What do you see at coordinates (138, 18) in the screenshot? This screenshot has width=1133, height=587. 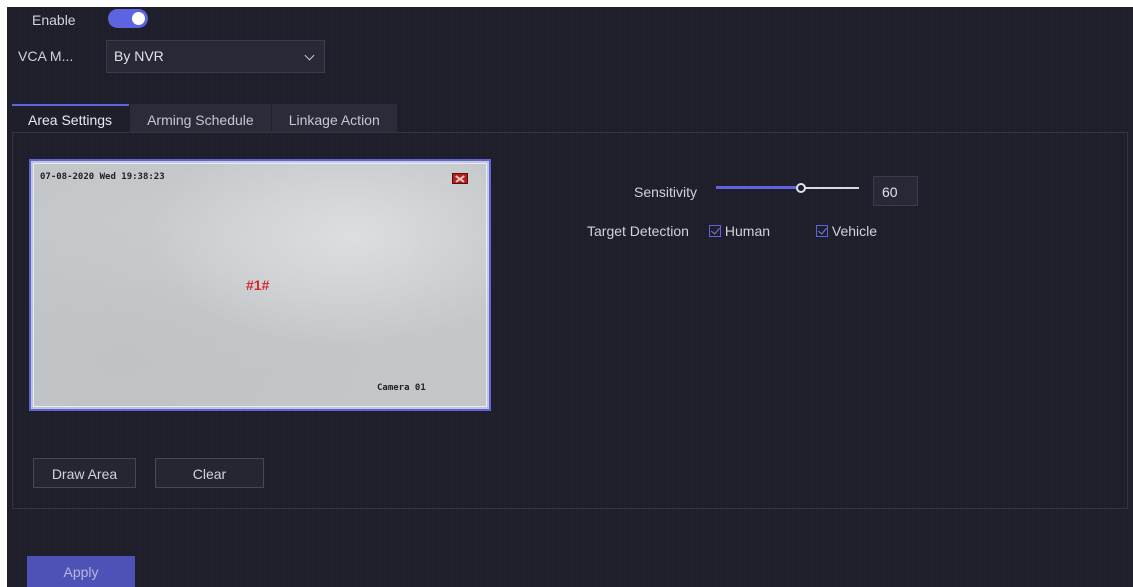 I see `toggle-knob` at bounding box center [138, 18].